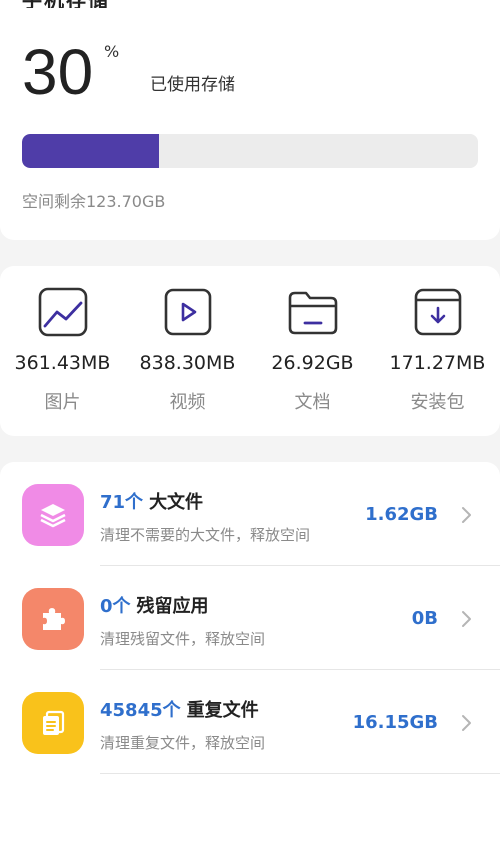 The height and width of the screenshot is (866, 500). I want to click on cleanup-item-duplicate-files: 45845个 重复文件 清理重复文件，释放空间 16.15GB, so click(250, 722).